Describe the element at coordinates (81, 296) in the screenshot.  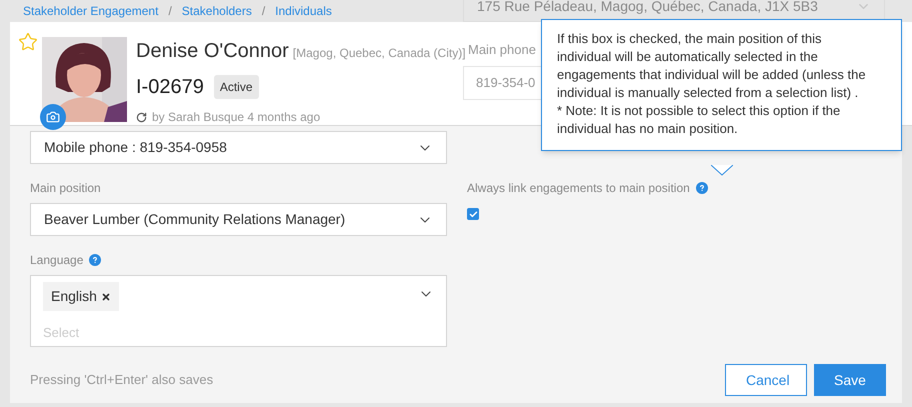
I see `language-tag: English` at that location.